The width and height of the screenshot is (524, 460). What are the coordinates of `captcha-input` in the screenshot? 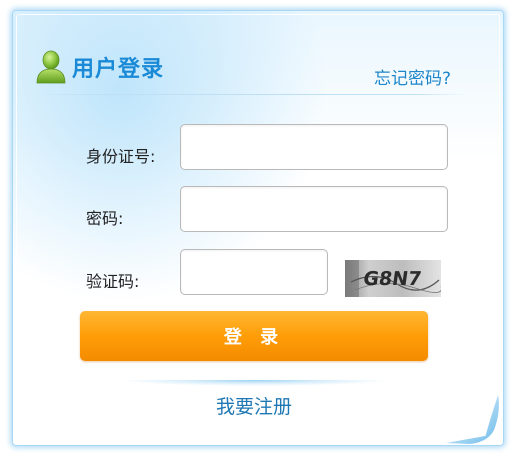 It's located at (254, 272).